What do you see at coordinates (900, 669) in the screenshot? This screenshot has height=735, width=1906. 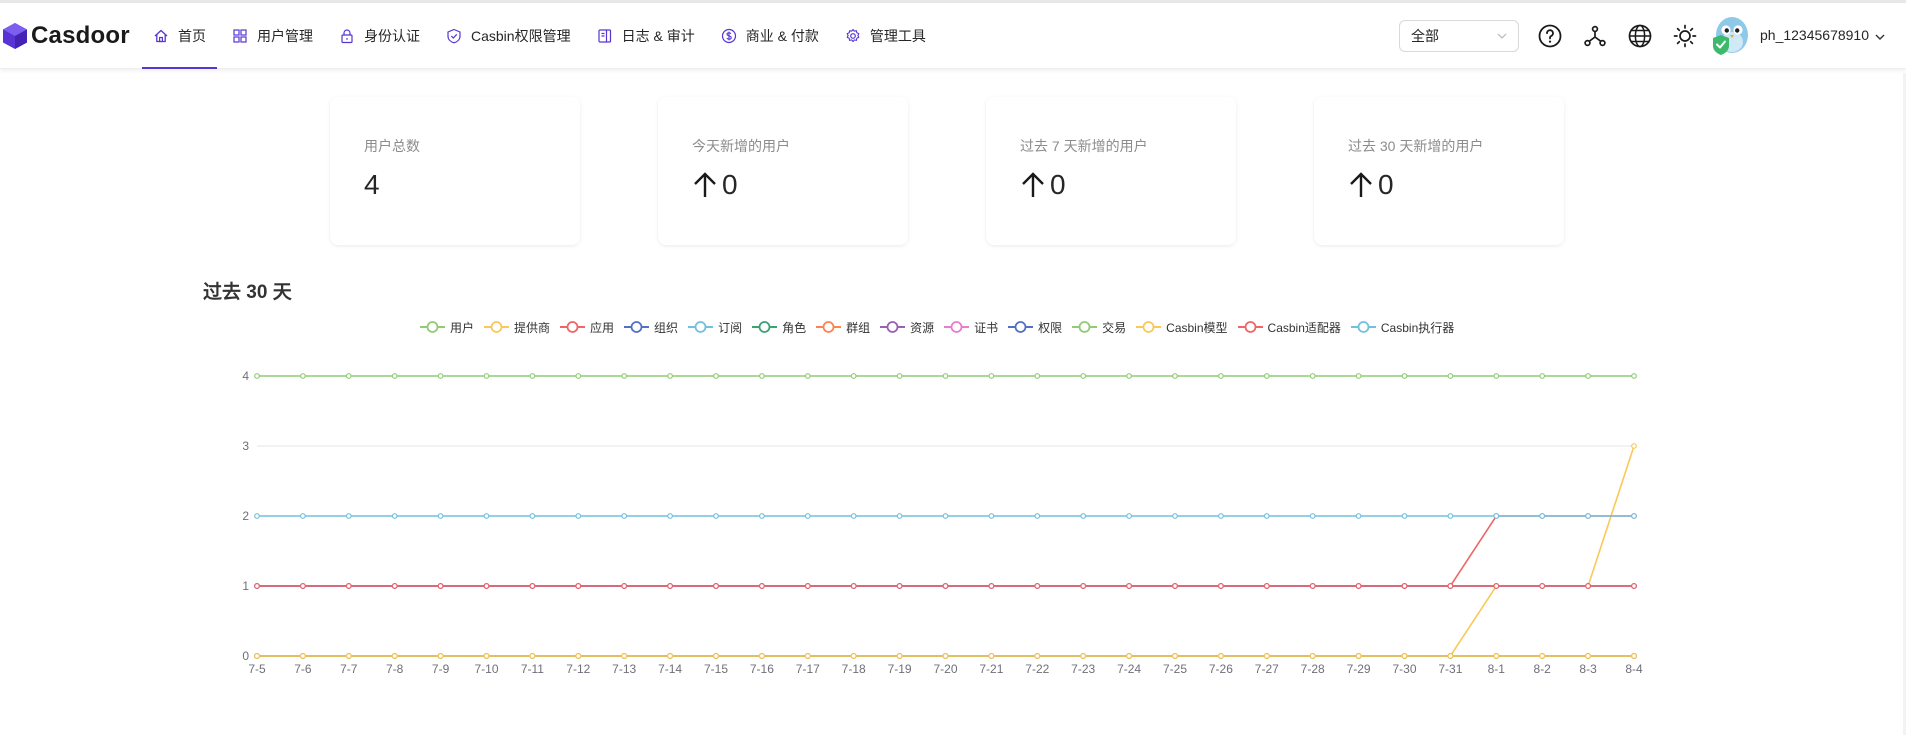 I see `x-tick-label: 7-19` at bounding box center [900, 669].